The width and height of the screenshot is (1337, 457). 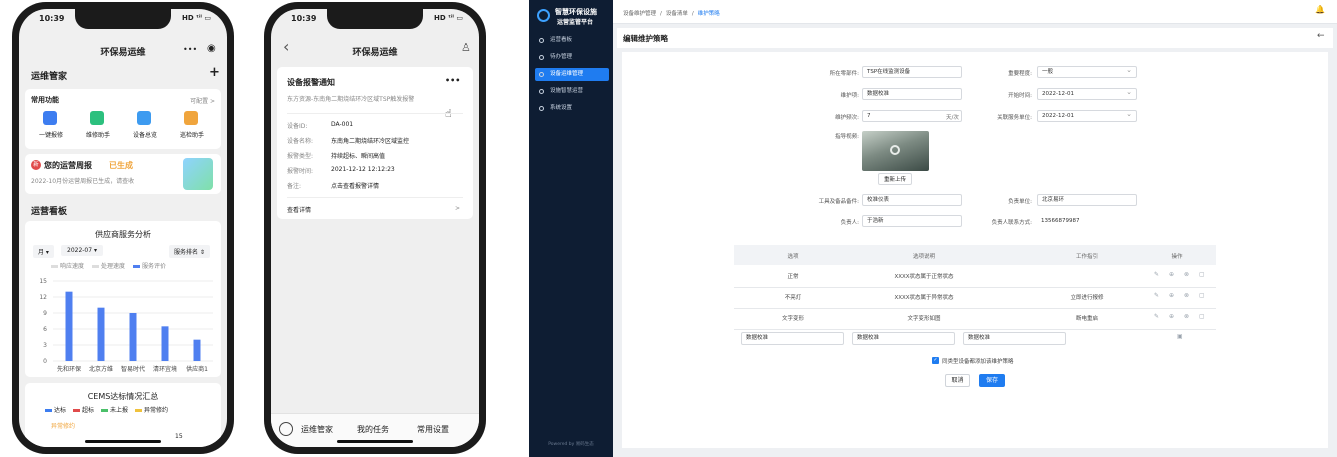 What do you see at coordinates (1087, 200) in the screenshot?
I see `unit-input: 北京易环` at bounding box center [1087, 200].